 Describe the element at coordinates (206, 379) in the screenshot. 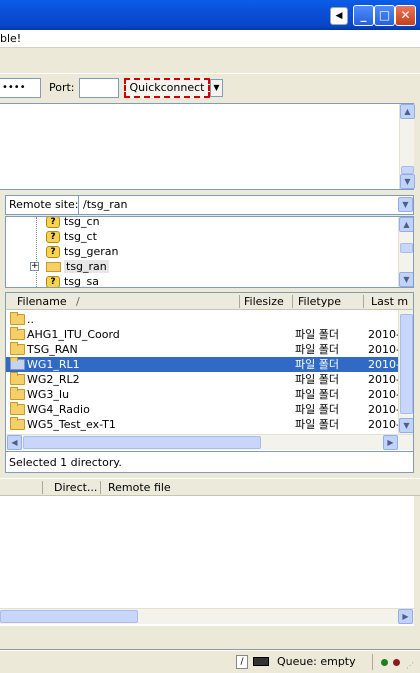

I see `list-item: WG2_RL2 파일 폴더 2010-0` at that location.